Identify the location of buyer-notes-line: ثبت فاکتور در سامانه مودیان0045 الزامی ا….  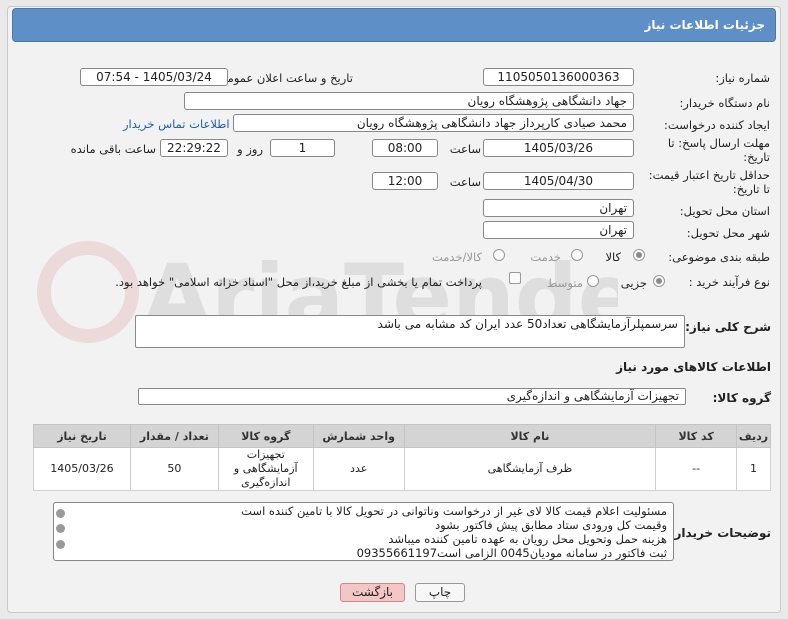
(511, 553).